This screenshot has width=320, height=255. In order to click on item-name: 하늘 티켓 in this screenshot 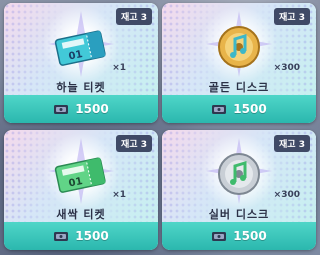, I will do `click(81, 87)`.